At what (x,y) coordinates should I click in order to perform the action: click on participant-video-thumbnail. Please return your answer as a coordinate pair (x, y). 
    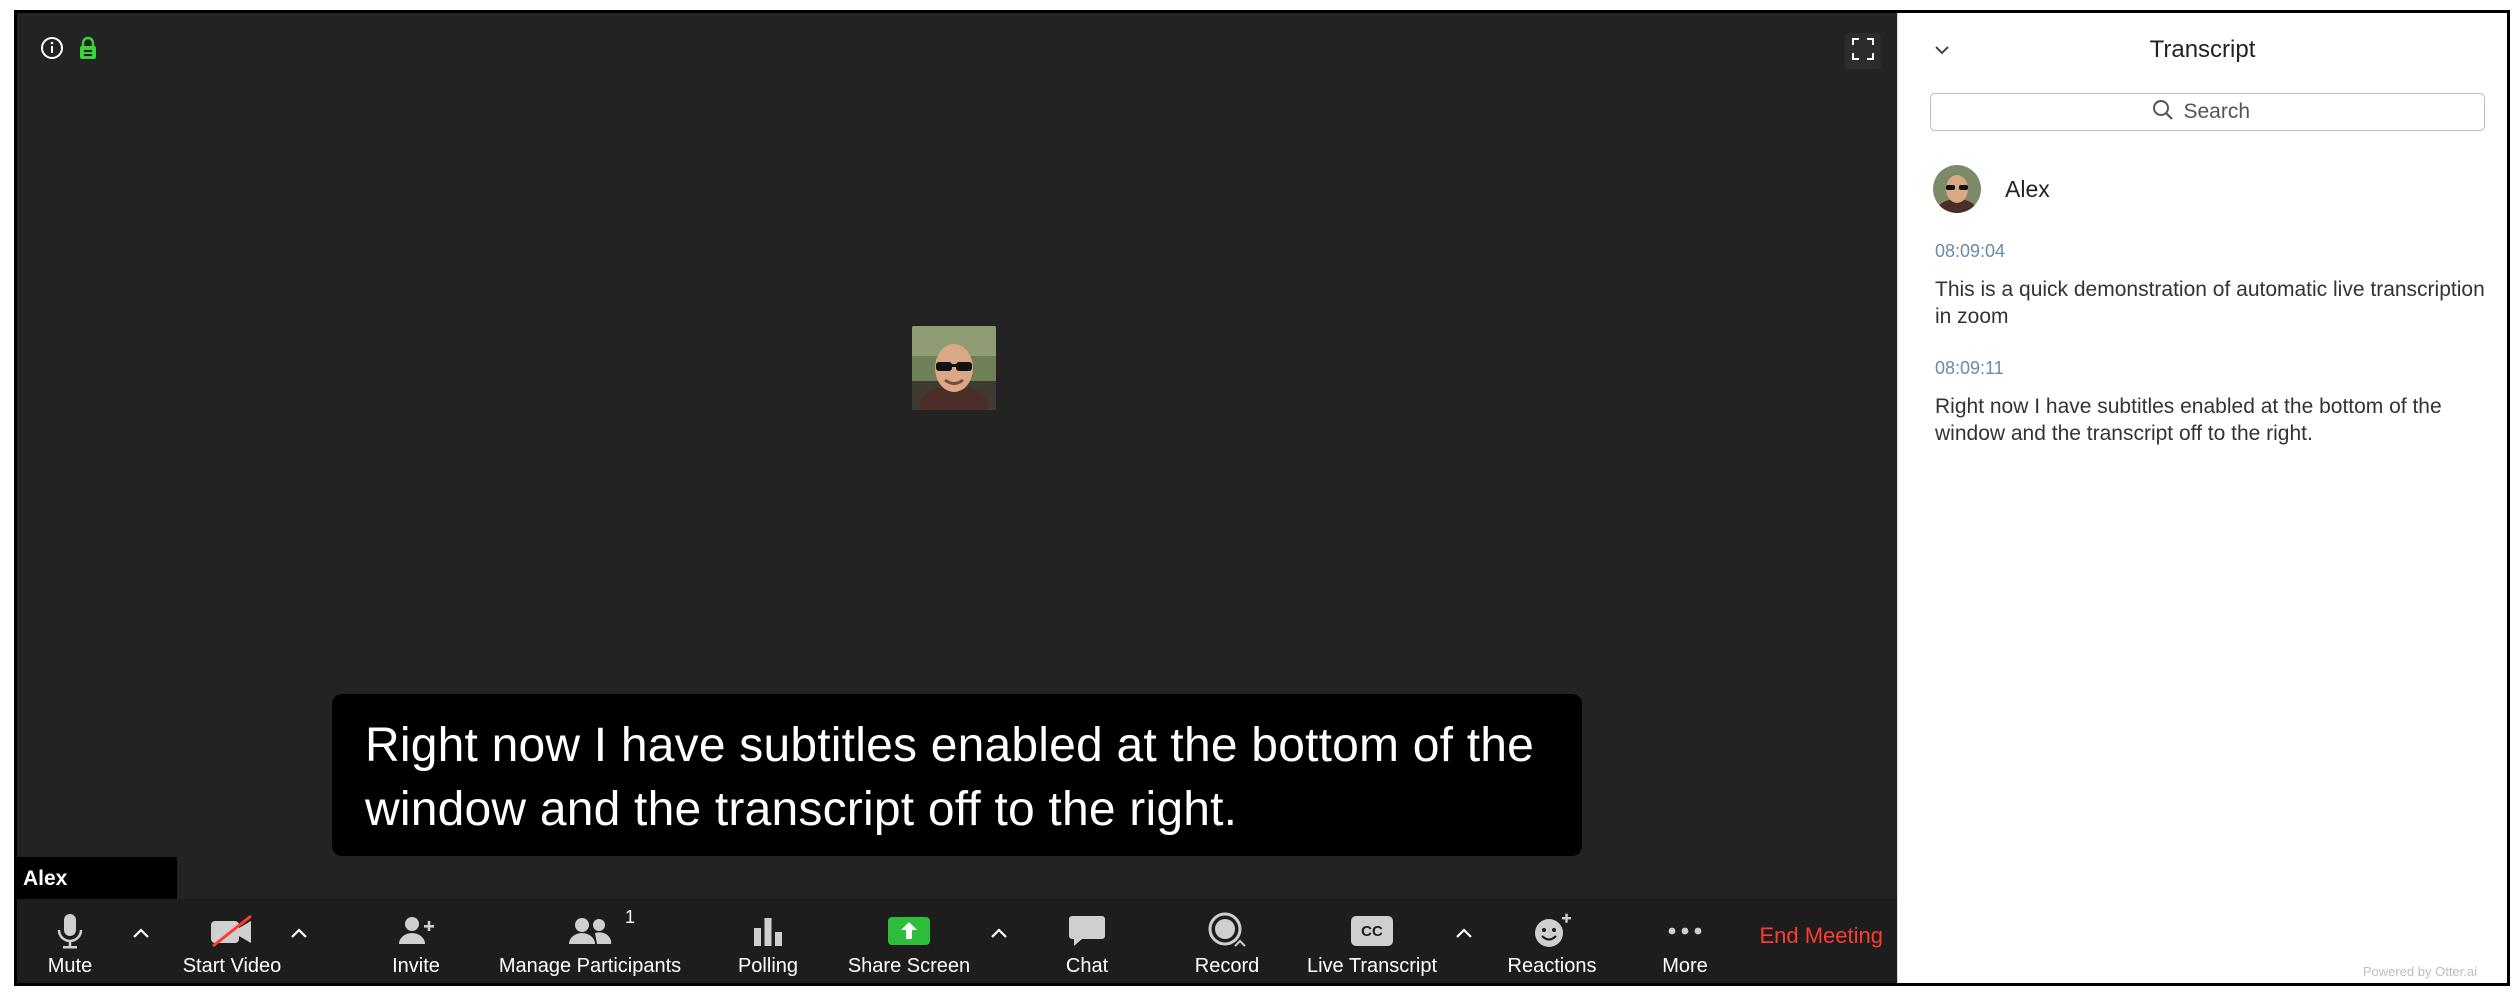
    Looking at the image, I should click on (954, 368).